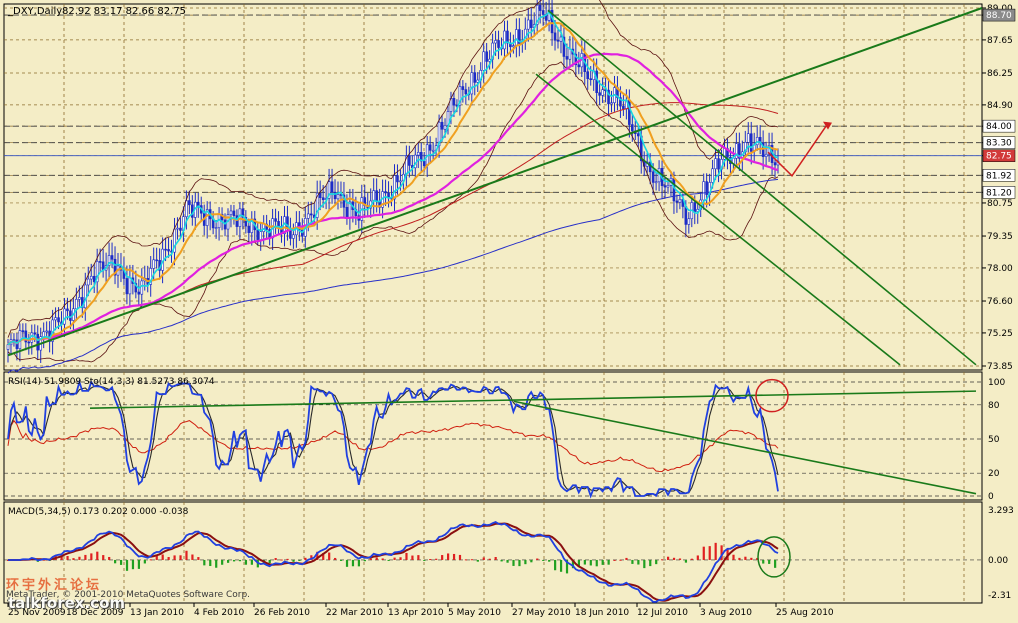  I want to click on x-tick-10: 12 Jul 2010, so click(662, 613).